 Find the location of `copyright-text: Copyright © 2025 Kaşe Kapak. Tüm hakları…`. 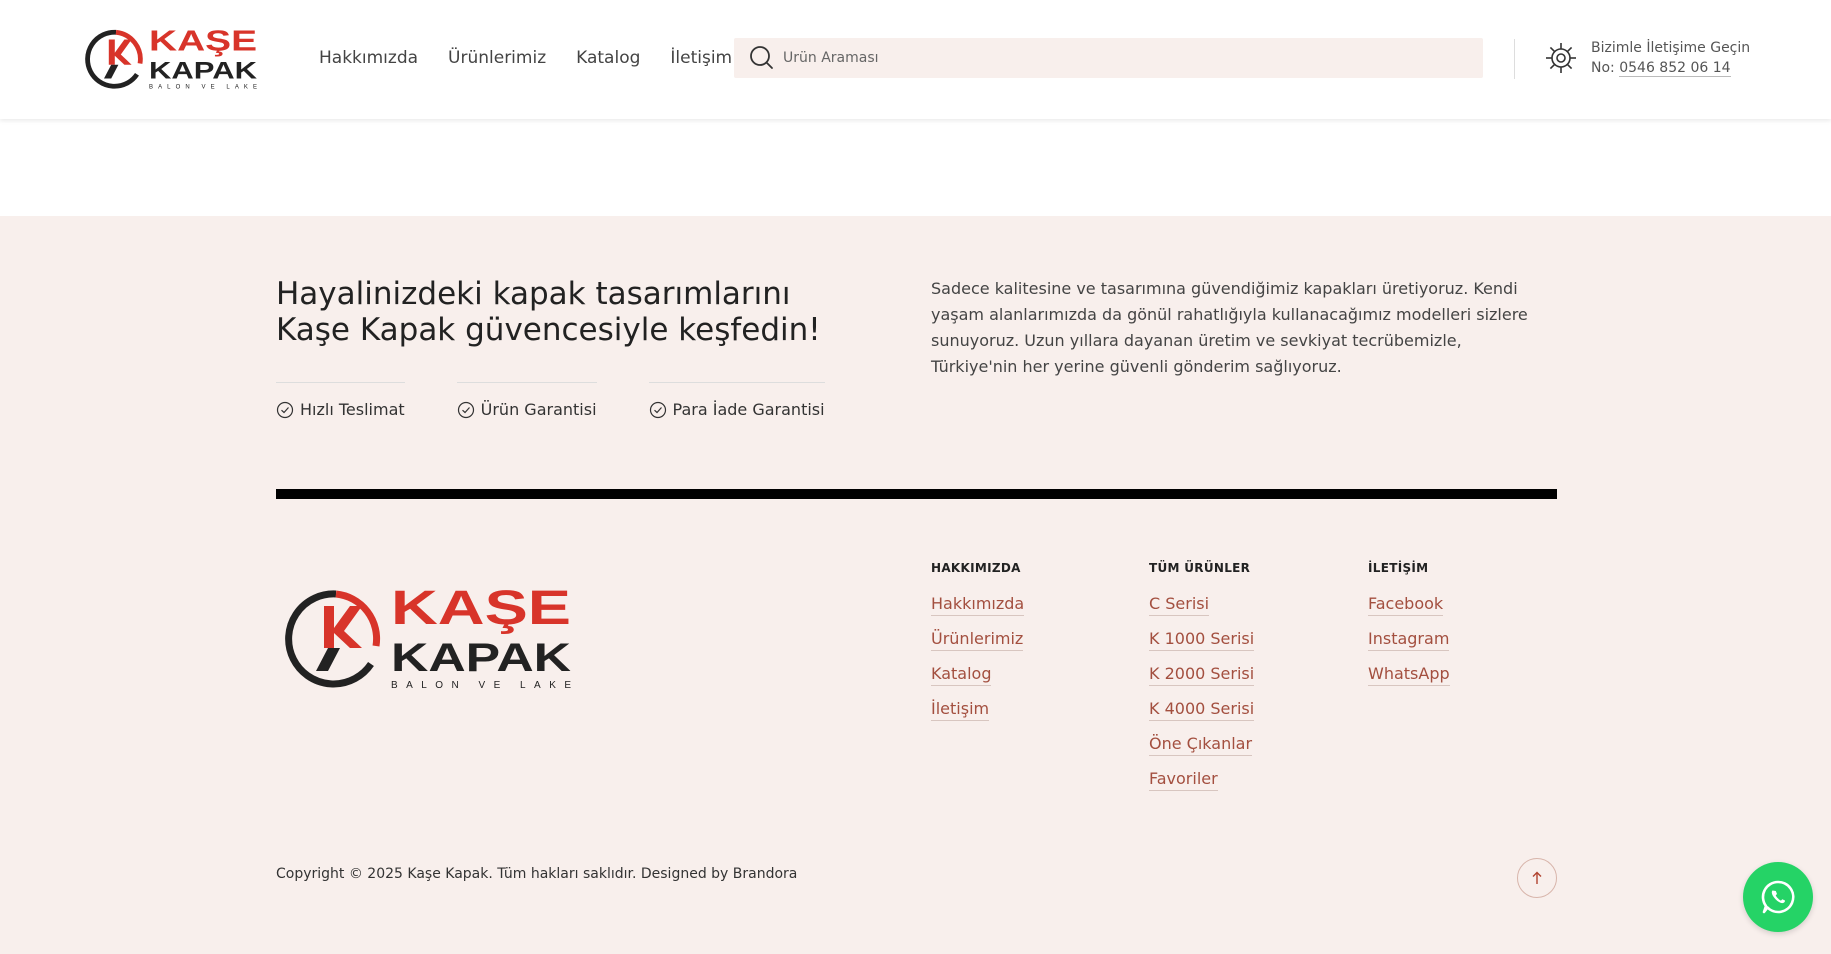

copyright-text: Copyright © 2025 Kaşe Kapak. Tüm hakları… is located at coordinates (537, 874).